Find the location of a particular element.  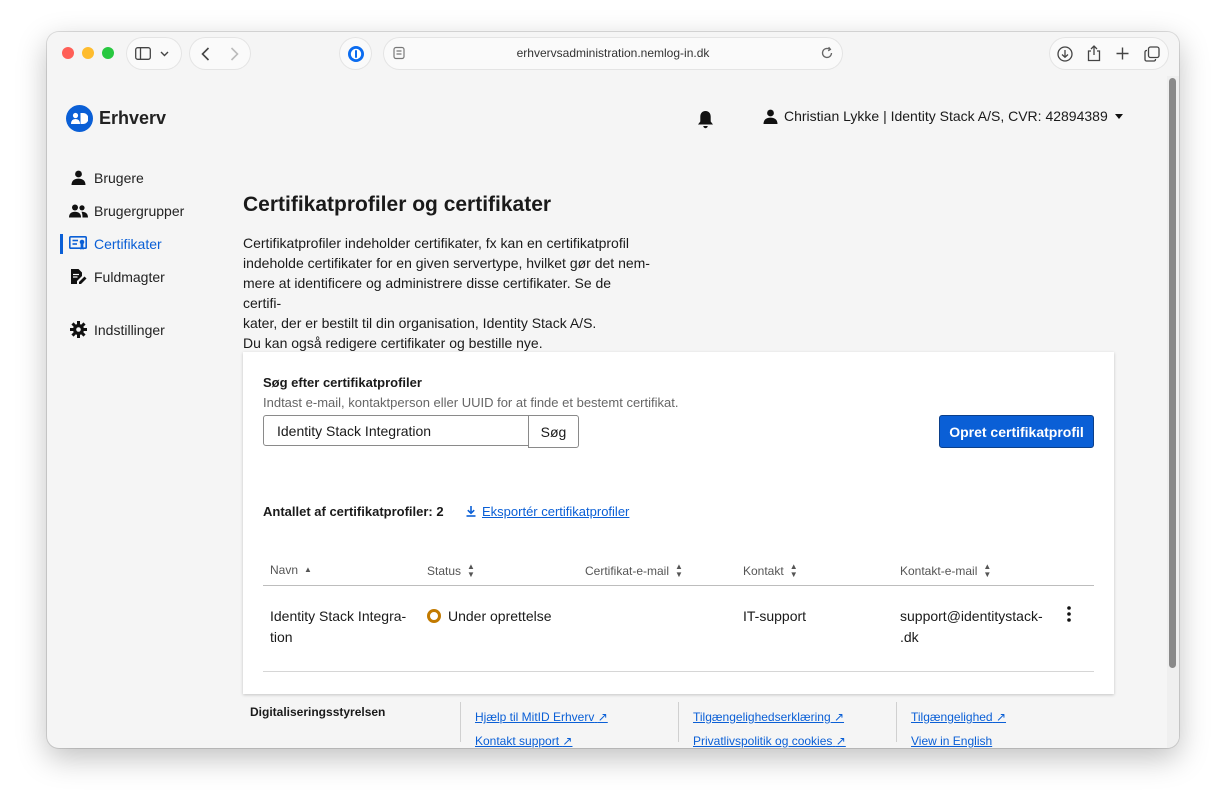

browser-toolbar: erhvervsadministration.nemlog-in.dk is located at coordinates (613, 54).